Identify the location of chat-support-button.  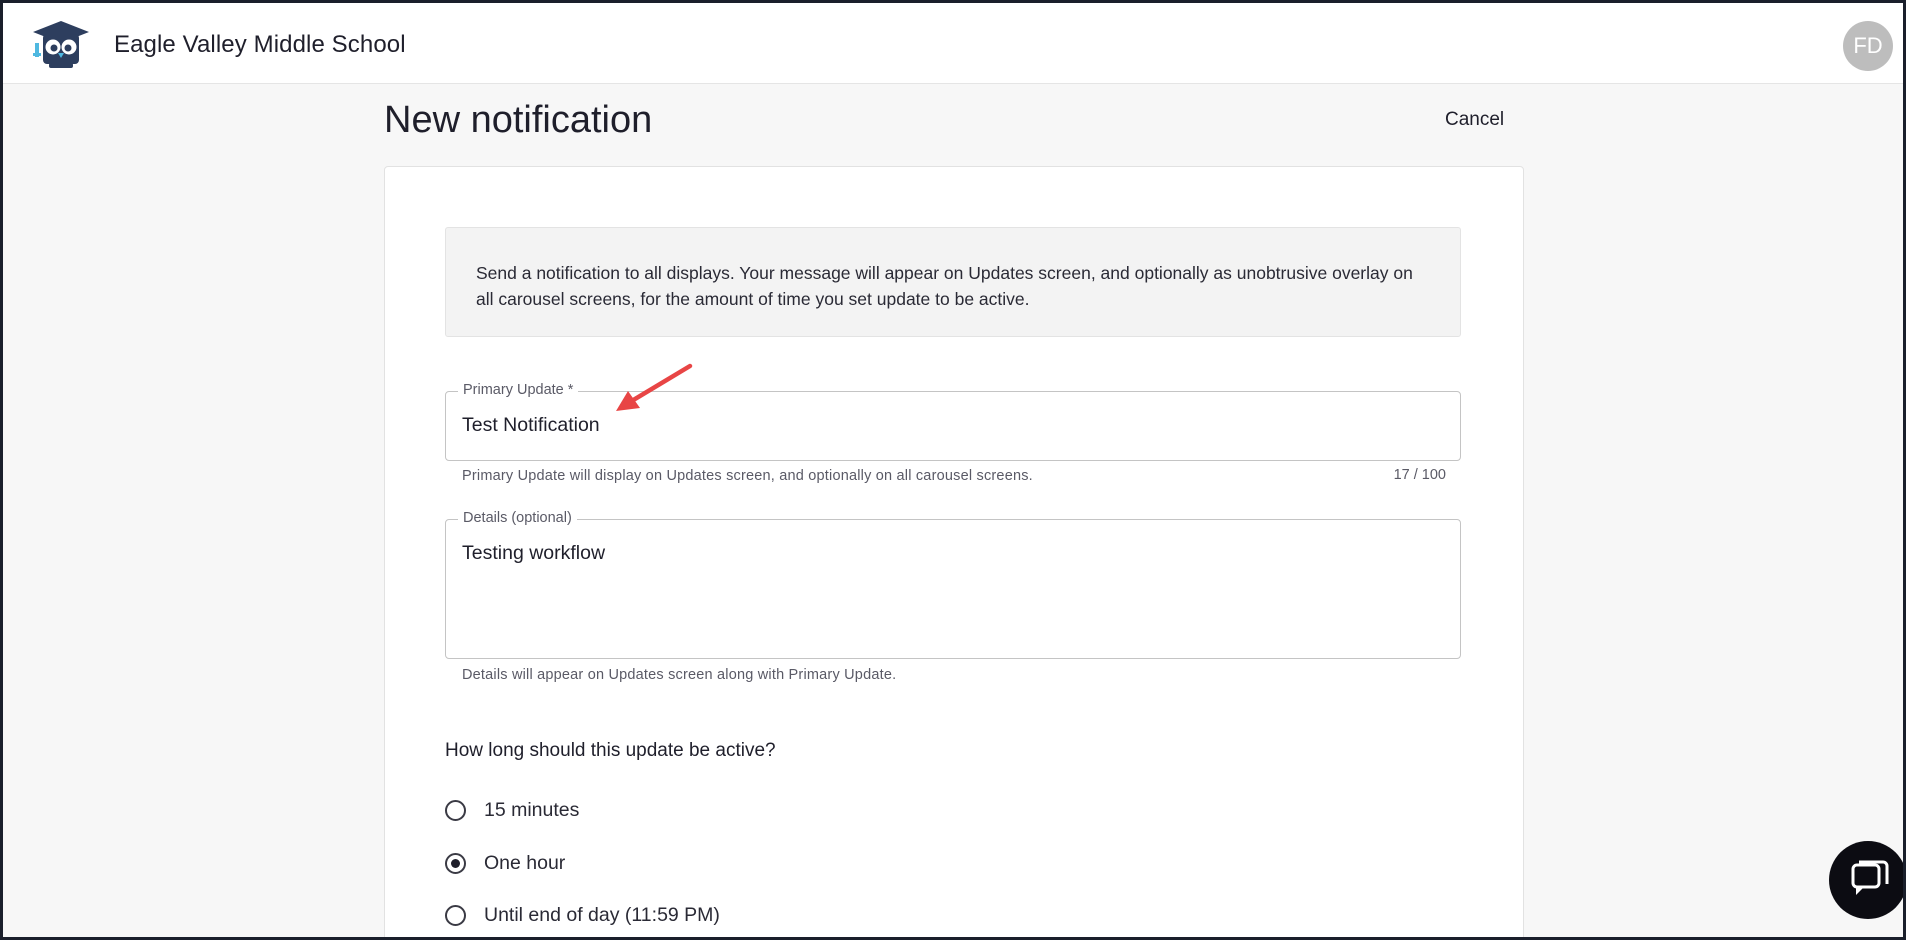
(1866, 880).